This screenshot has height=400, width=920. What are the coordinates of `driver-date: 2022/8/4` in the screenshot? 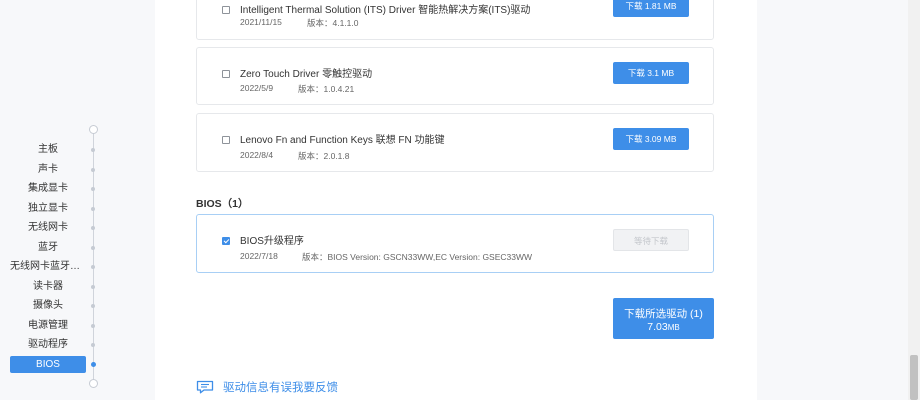 It's located at (257, 155).